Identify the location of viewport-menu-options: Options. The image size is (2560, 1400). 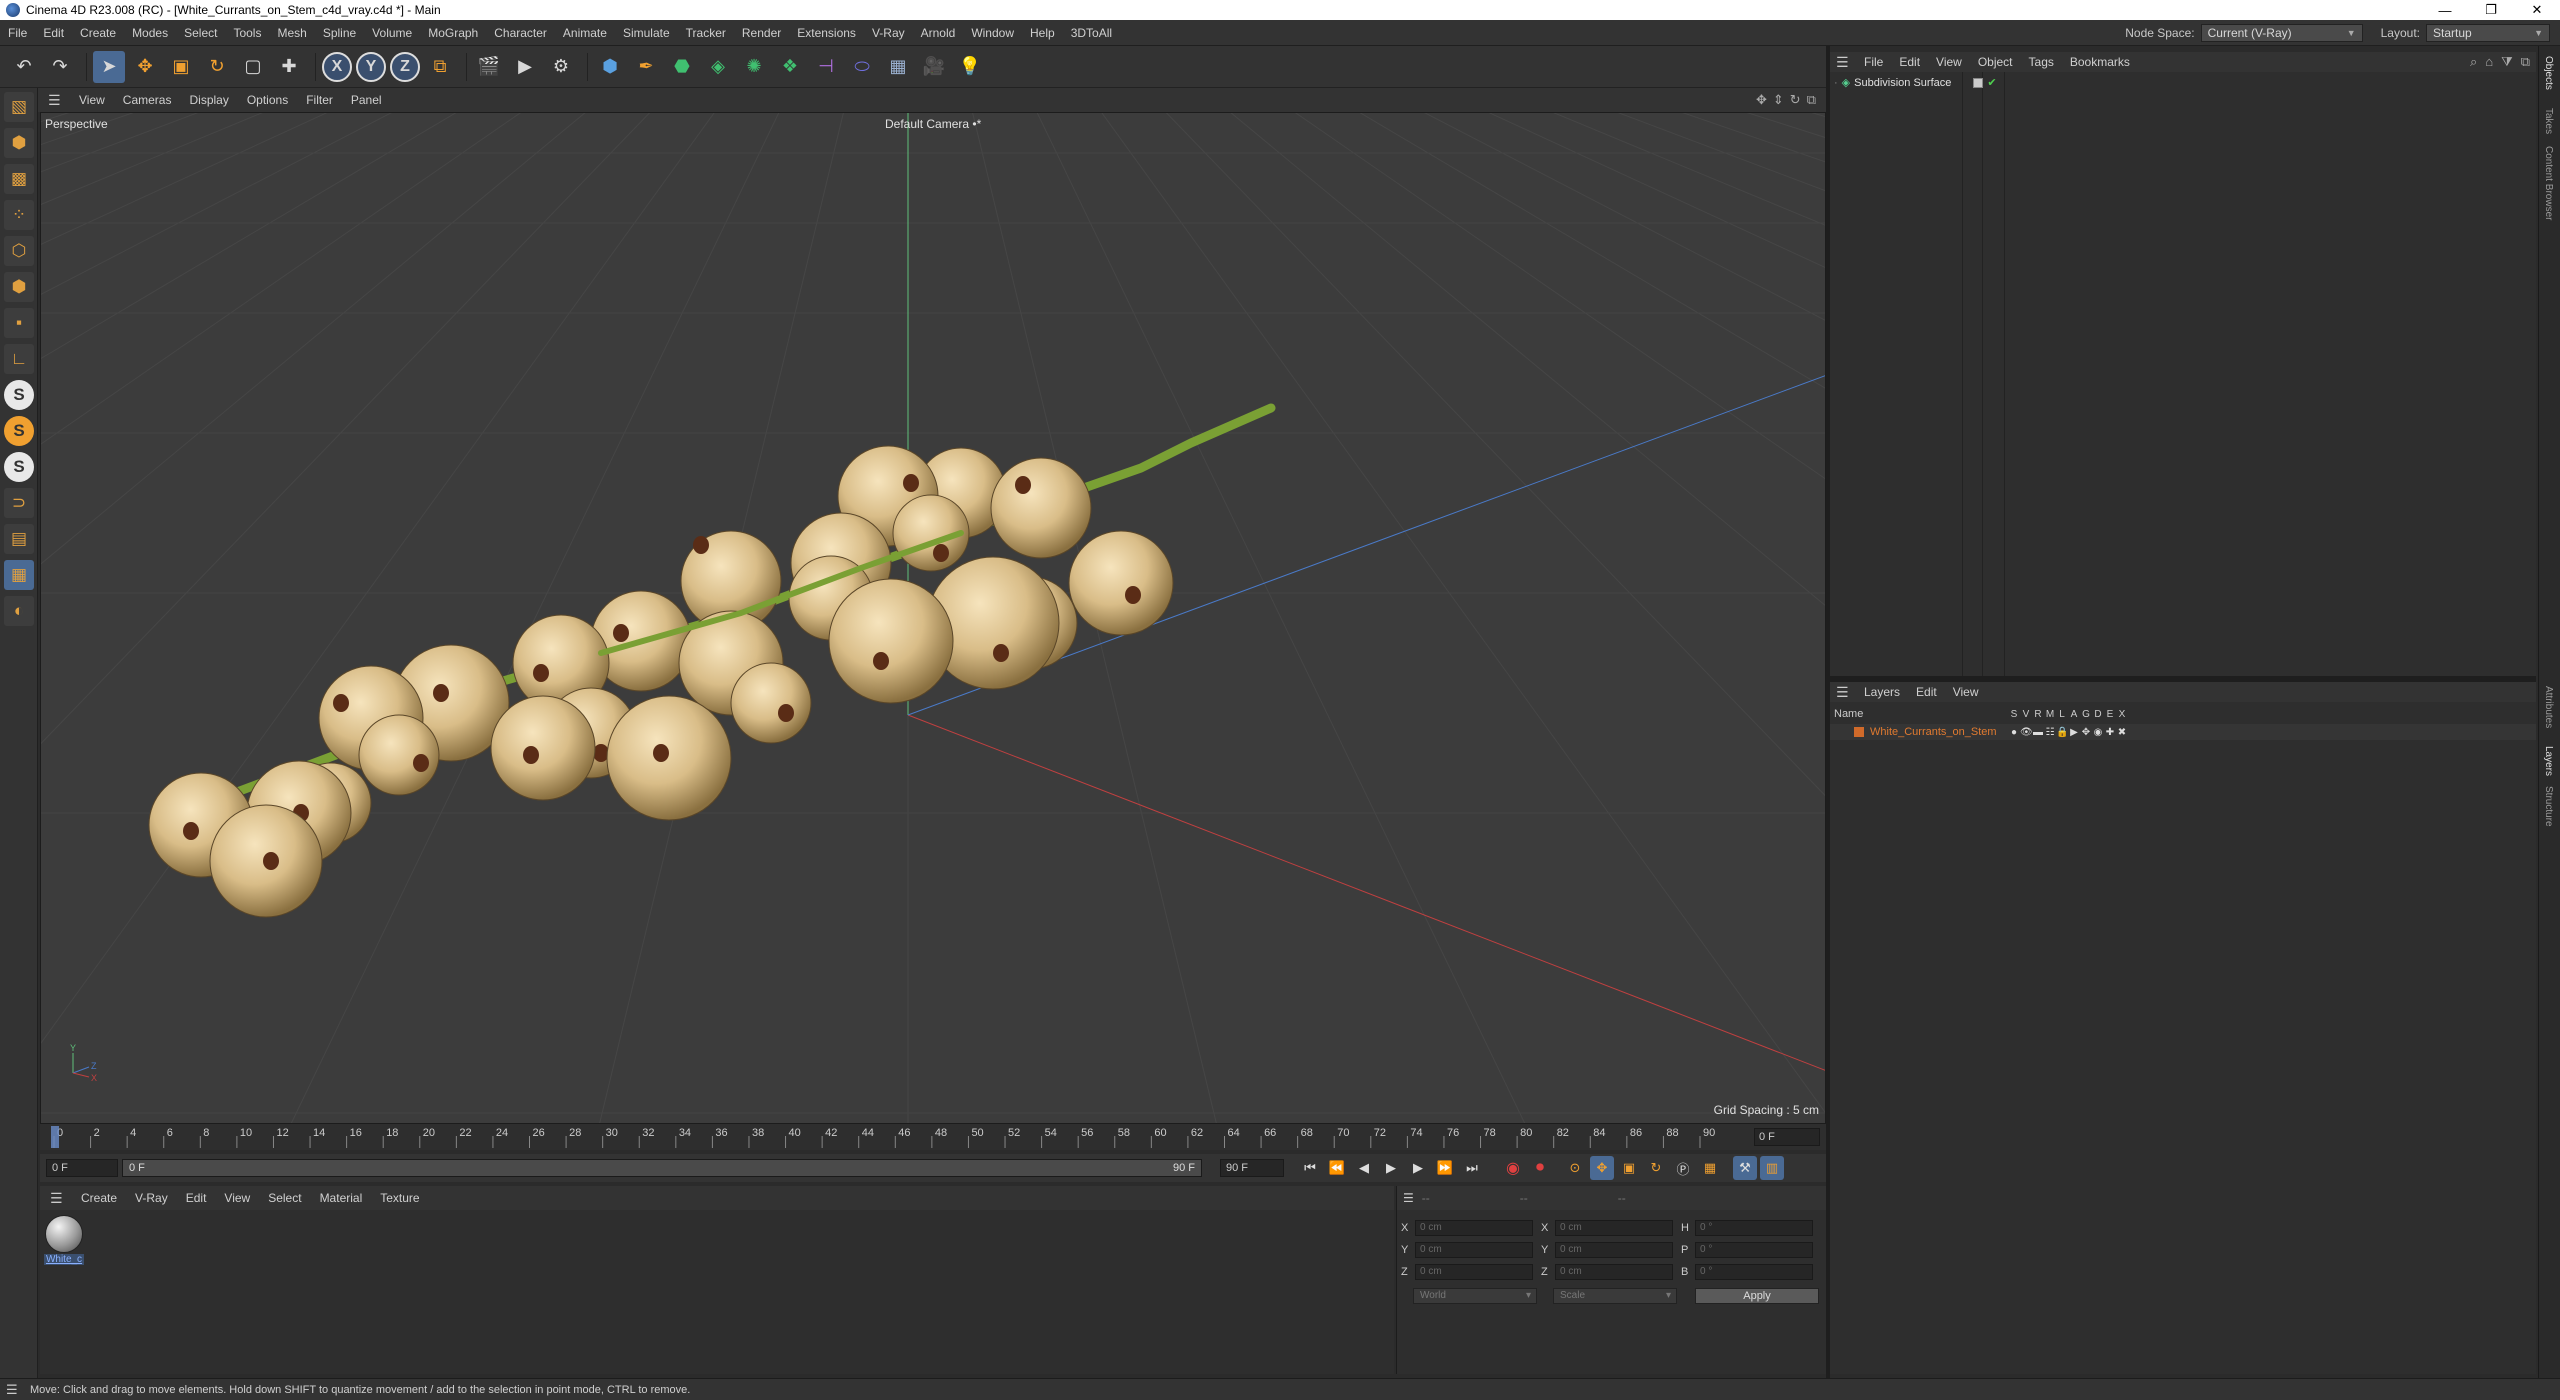
(267, 100).